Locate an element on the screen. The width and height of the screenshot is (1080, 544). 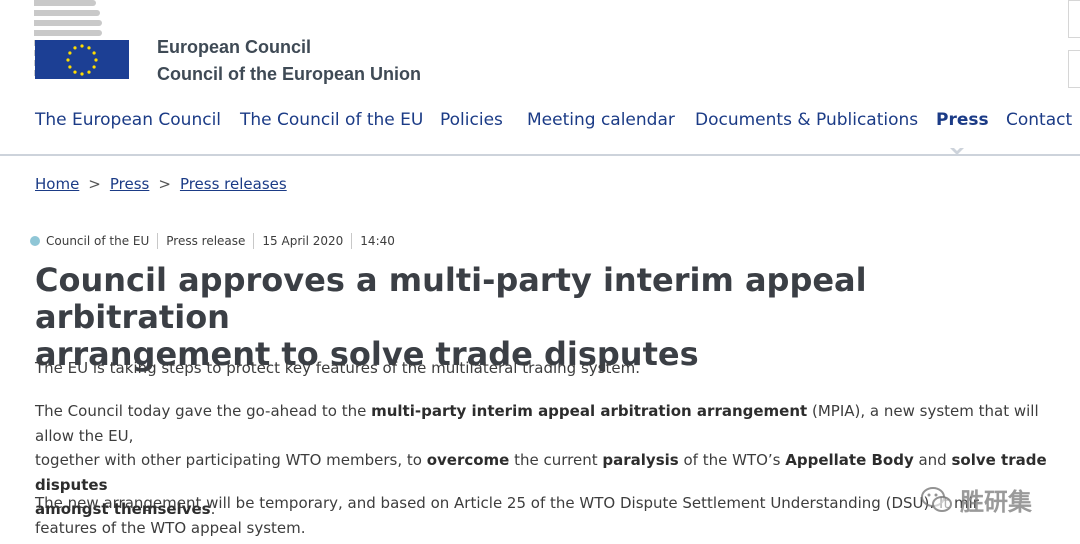
watermark-text: 胜研集 is located at coordinates (996, 502).